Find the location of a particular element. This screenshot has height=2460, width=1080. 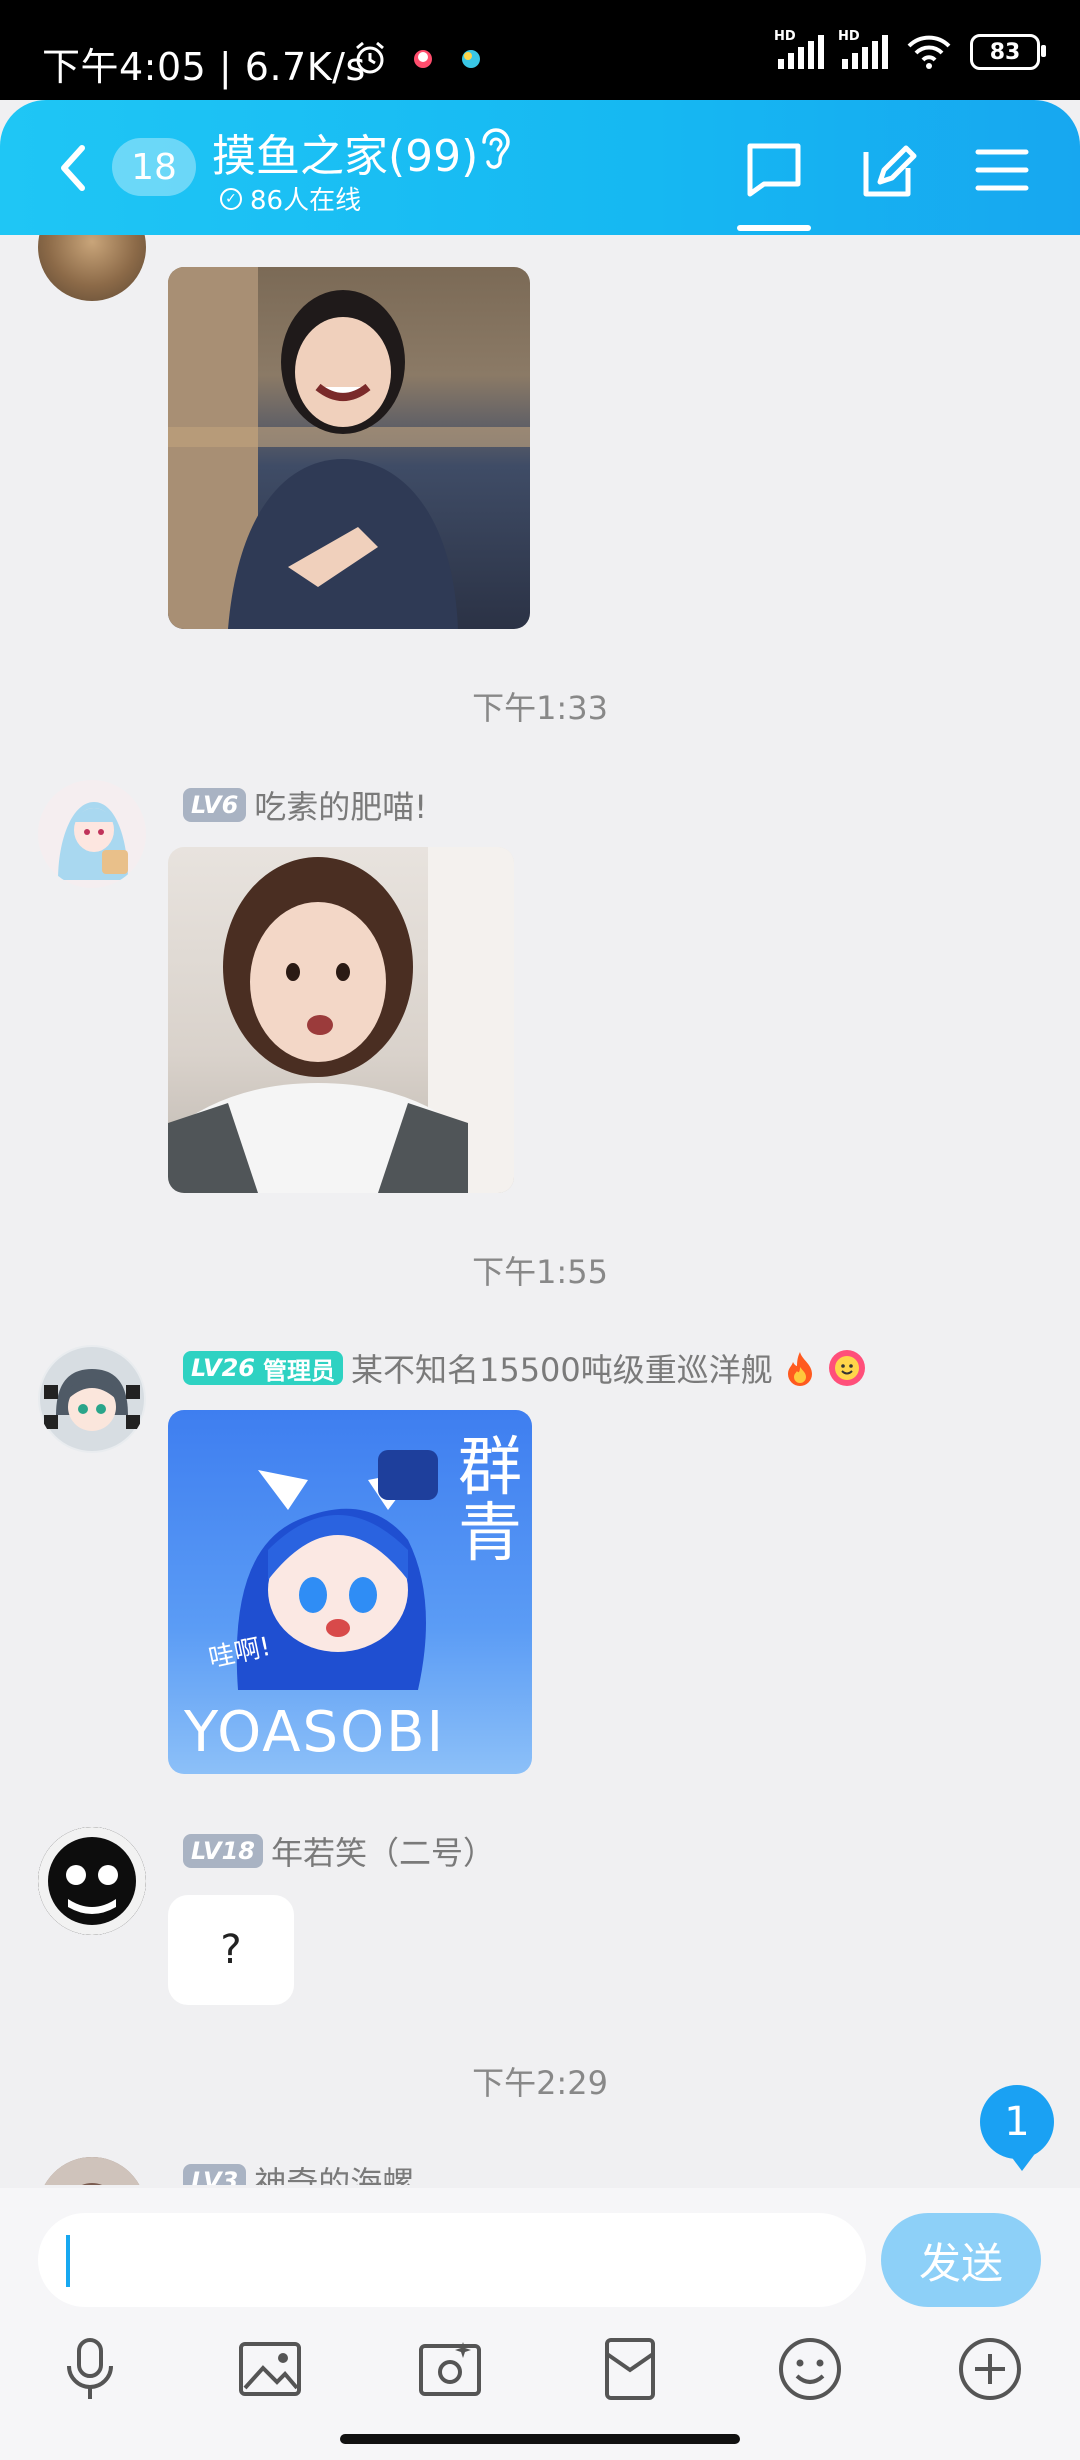

dark-face-avatar-image is located at coordinates (92, 1881).